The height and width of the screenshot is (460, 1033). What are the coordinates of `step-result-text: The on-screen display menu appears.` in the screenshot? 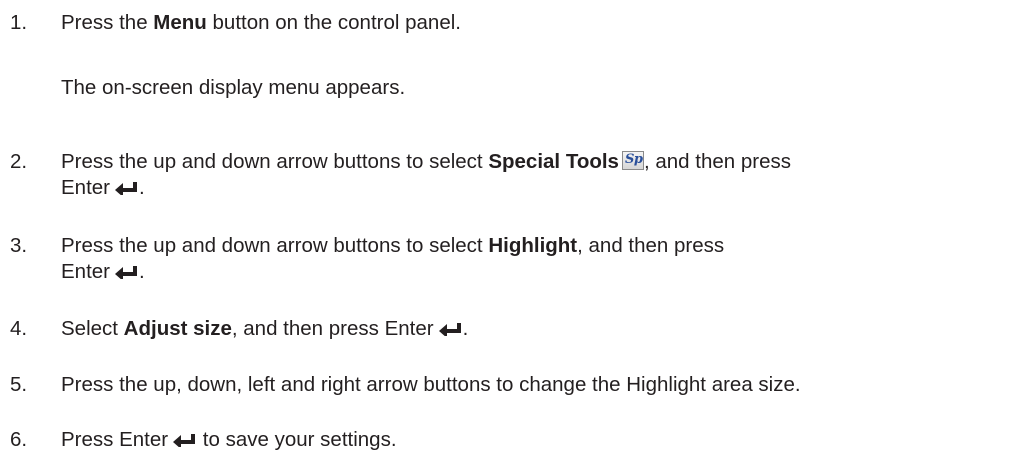 It's located at (233, 87).